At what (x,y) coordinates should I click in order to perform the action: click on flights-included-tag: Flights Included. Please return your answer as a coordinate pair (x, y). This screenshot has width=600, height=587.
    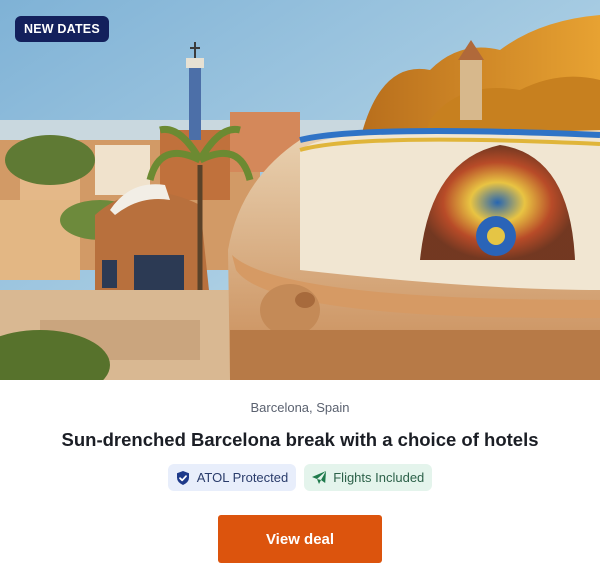
    Looking at the image, I should click on (368, 477).